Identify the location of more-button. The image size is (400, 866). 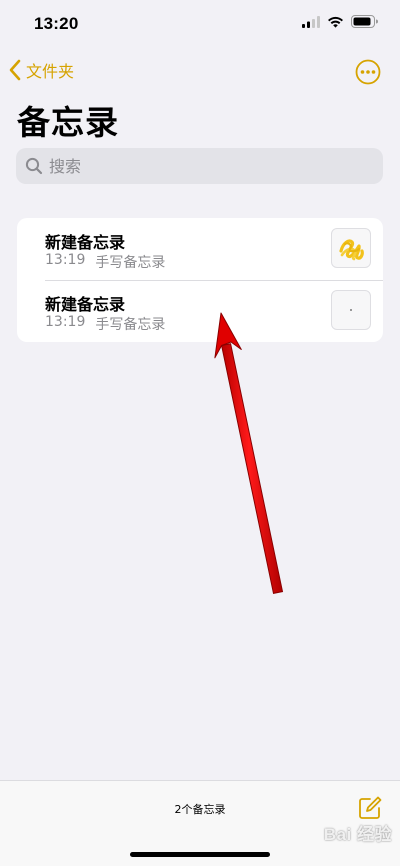
(368, 72).